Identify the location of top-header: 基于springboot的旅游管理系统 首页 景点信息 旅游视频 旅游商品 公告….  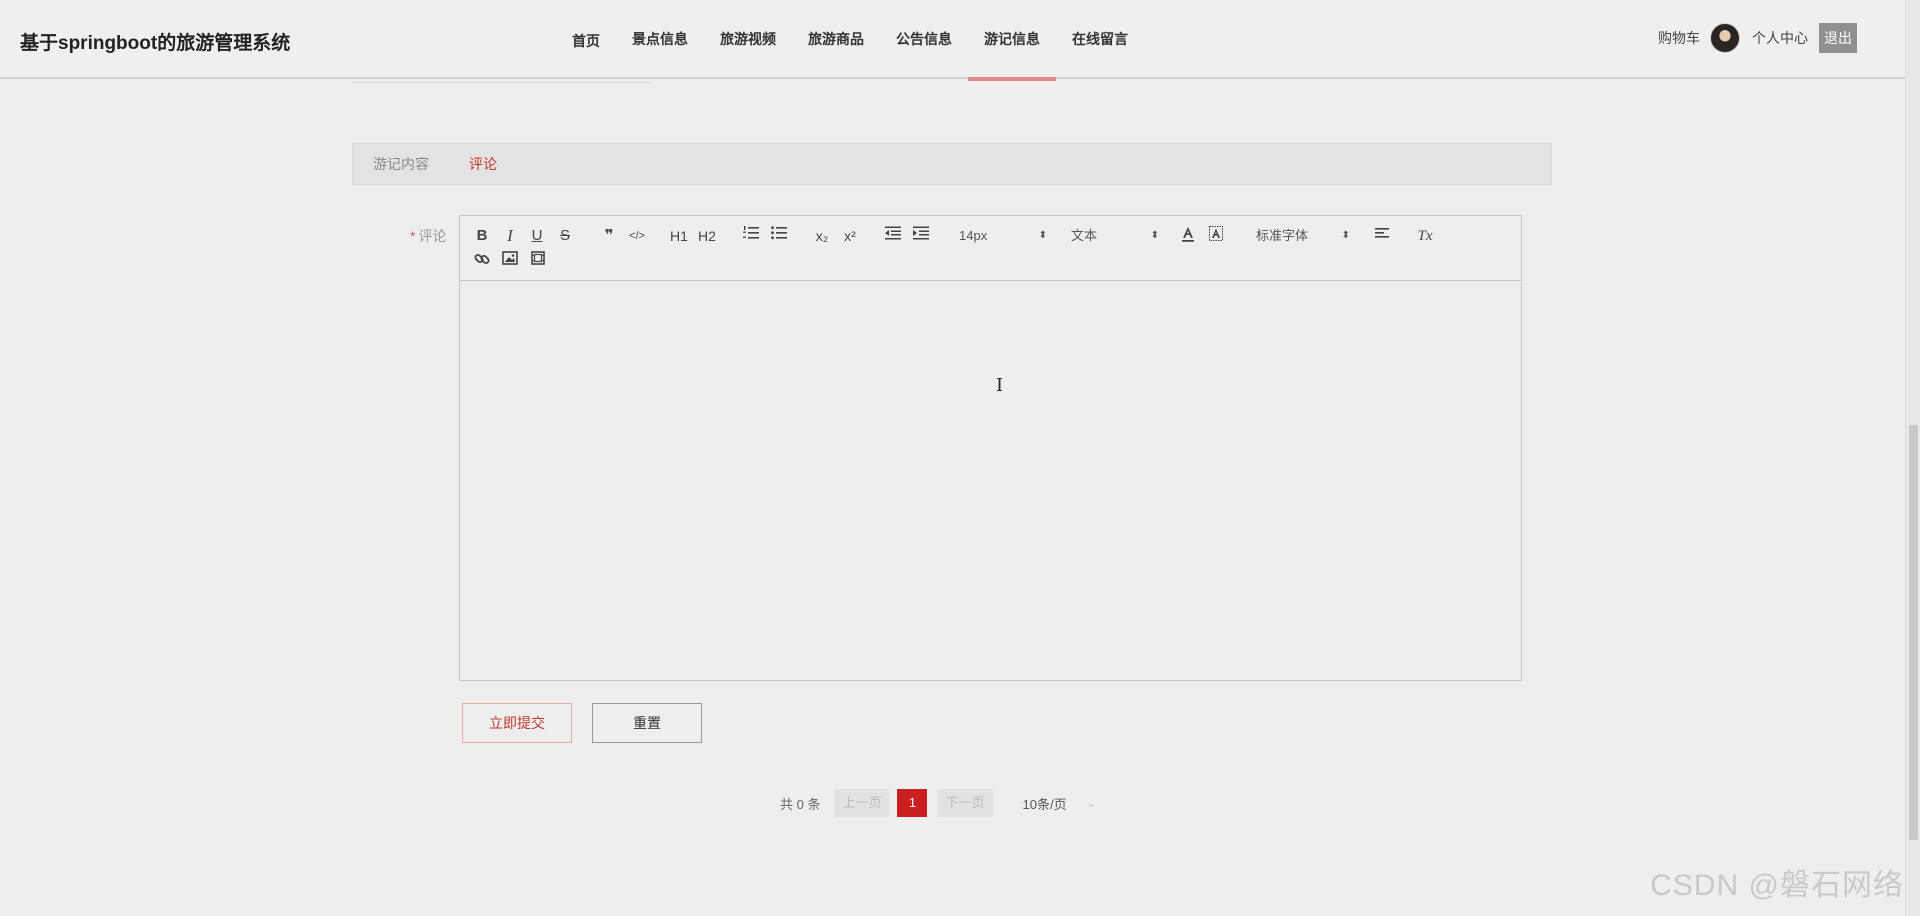
(952, 40).